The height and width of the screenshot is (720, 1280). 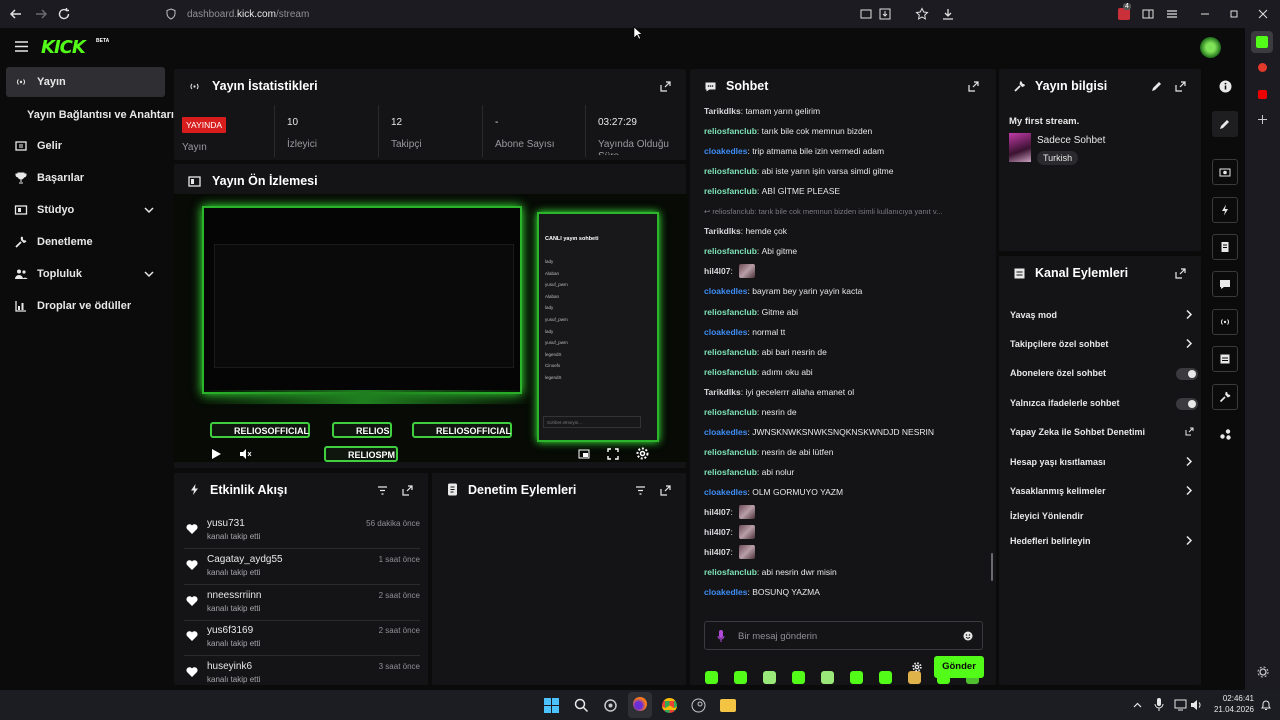 What do you see at coordinates (1187, 404) in the screenshot?
I see `emote-only-toggle` at bounding box center [1187, 404].